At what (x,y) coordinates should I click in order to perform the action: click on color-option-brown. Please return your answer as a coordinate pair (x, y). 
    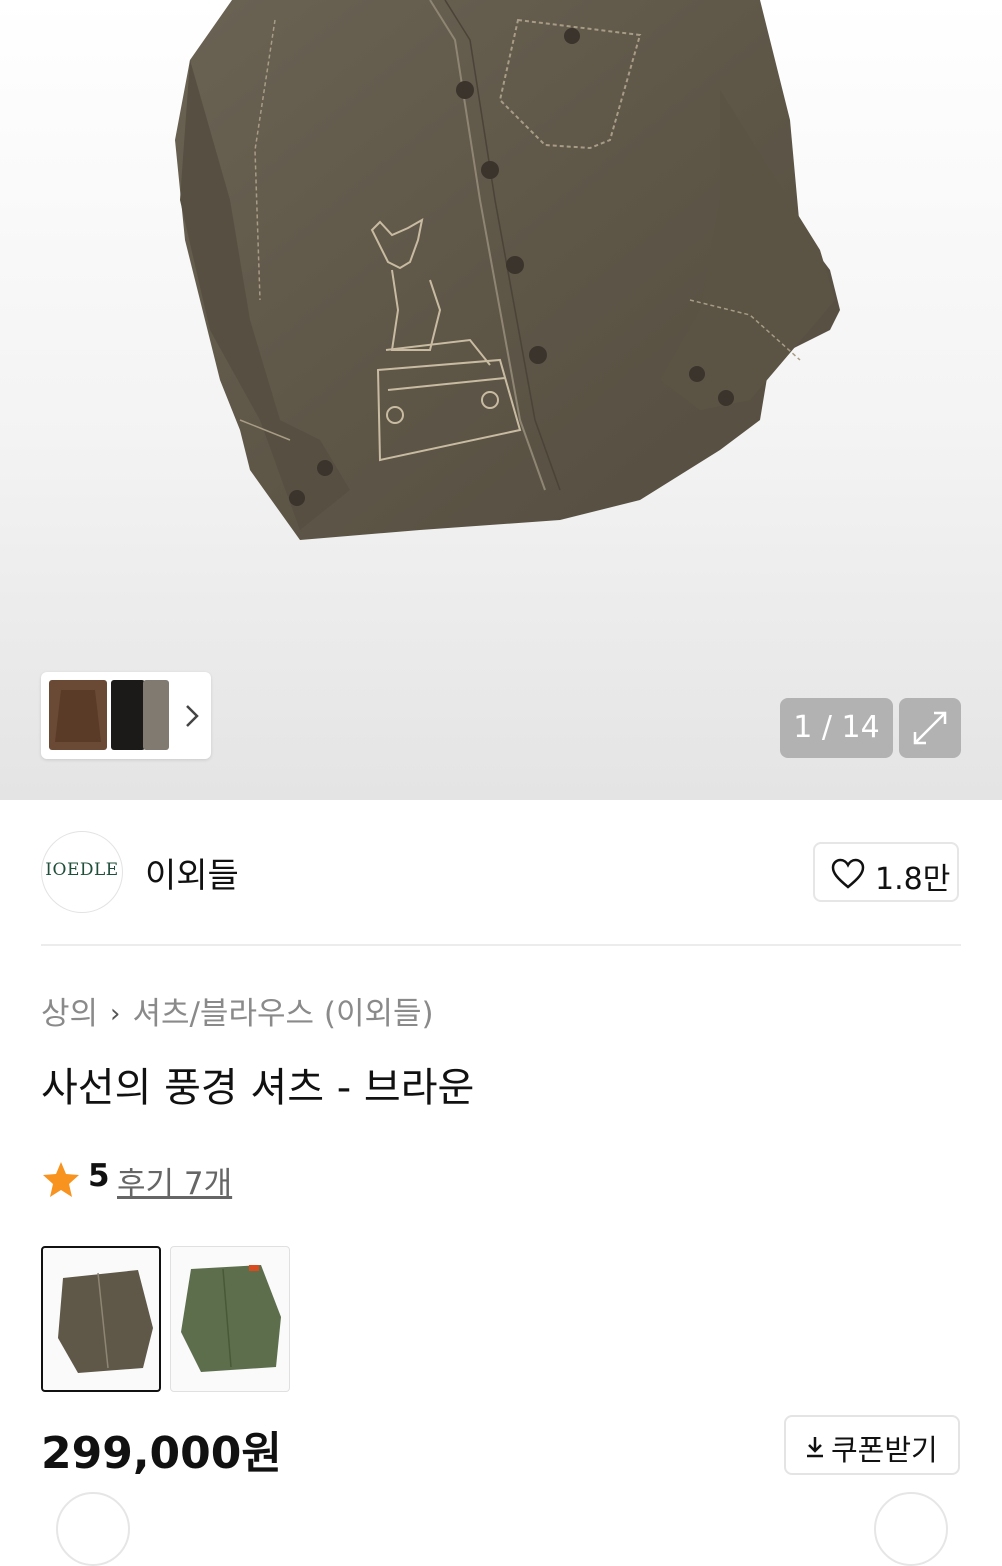
    Looking at the image, I should click on (101, 1319).